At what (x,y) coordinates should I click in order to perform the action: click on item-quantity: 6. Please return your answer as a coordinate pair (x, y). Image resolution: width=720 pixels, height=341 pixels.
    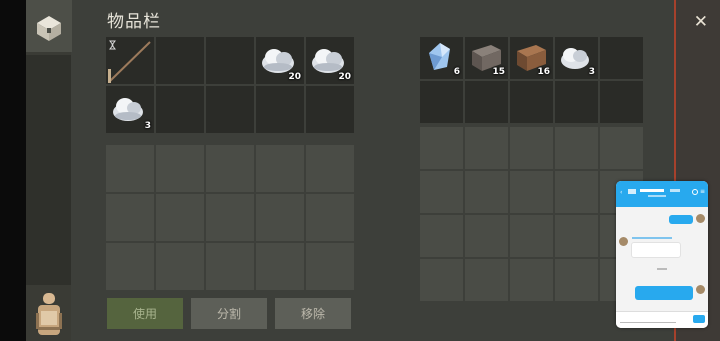
    Looking at the image, I should click on (456, 72).